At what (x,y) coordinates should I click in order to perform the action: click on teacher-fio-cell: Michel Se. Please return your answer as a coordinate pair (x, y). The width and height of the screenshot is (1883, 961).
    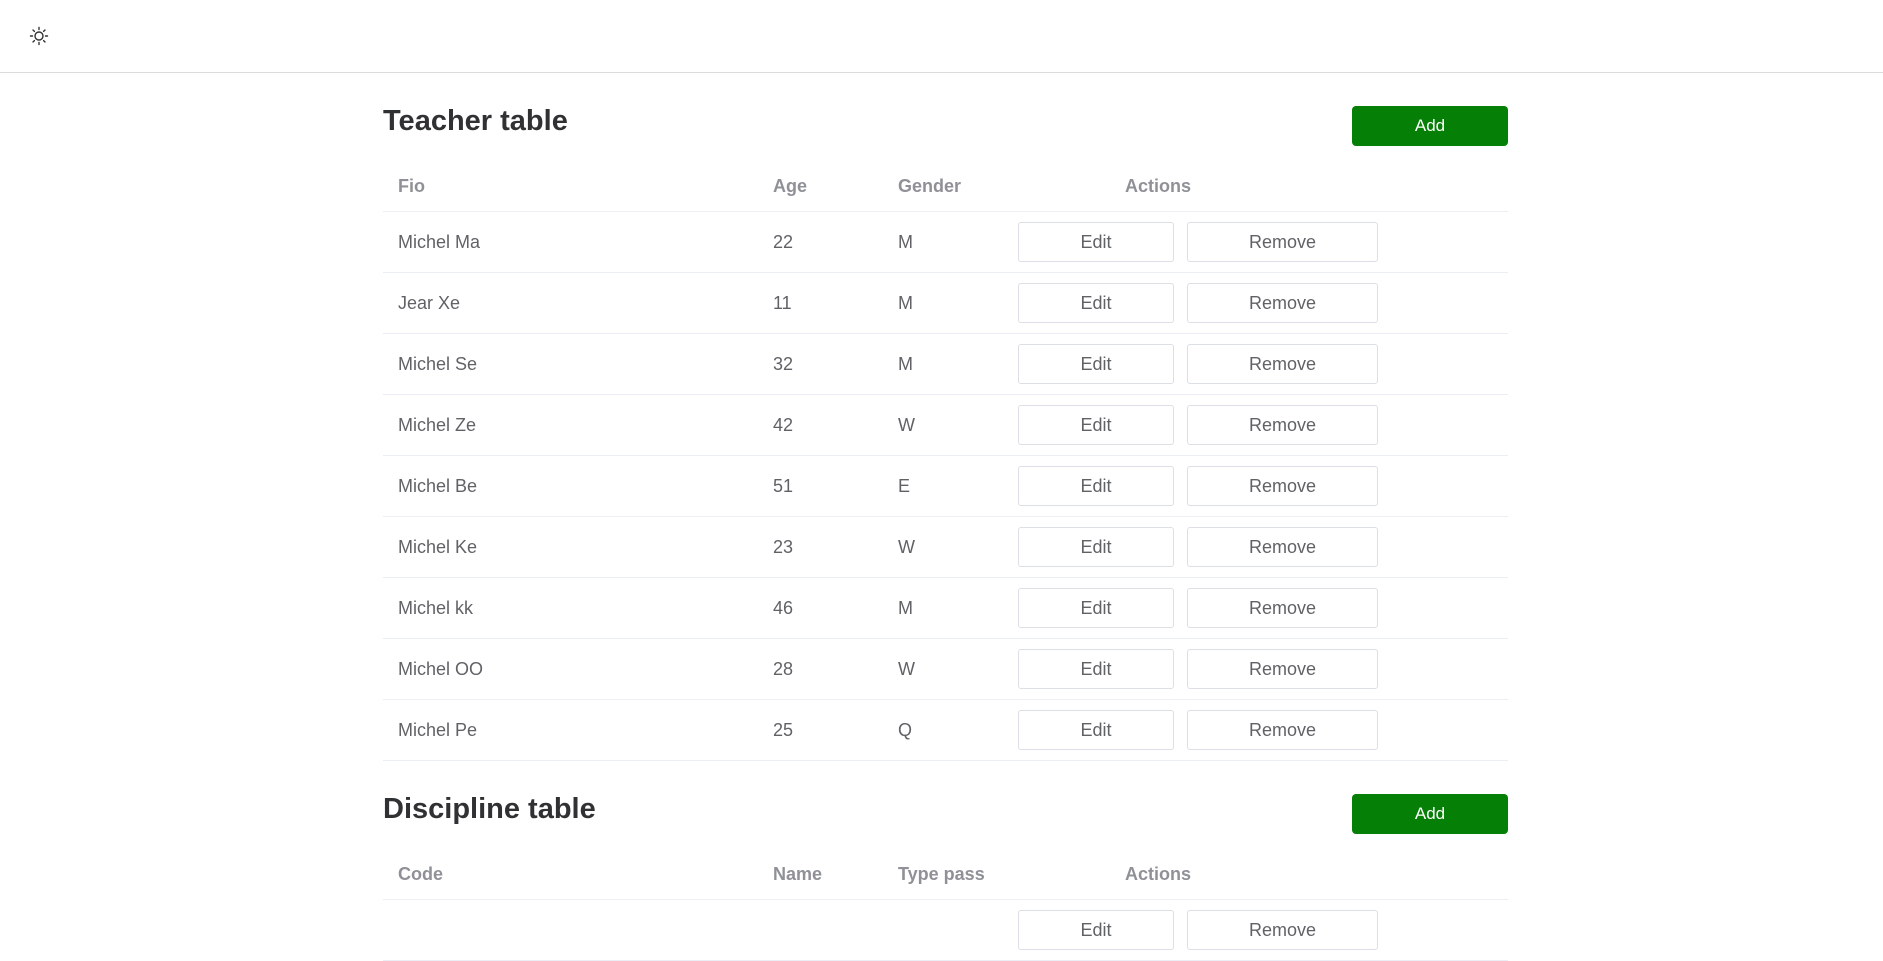
    Looking at the image, I should click on (570, 364).